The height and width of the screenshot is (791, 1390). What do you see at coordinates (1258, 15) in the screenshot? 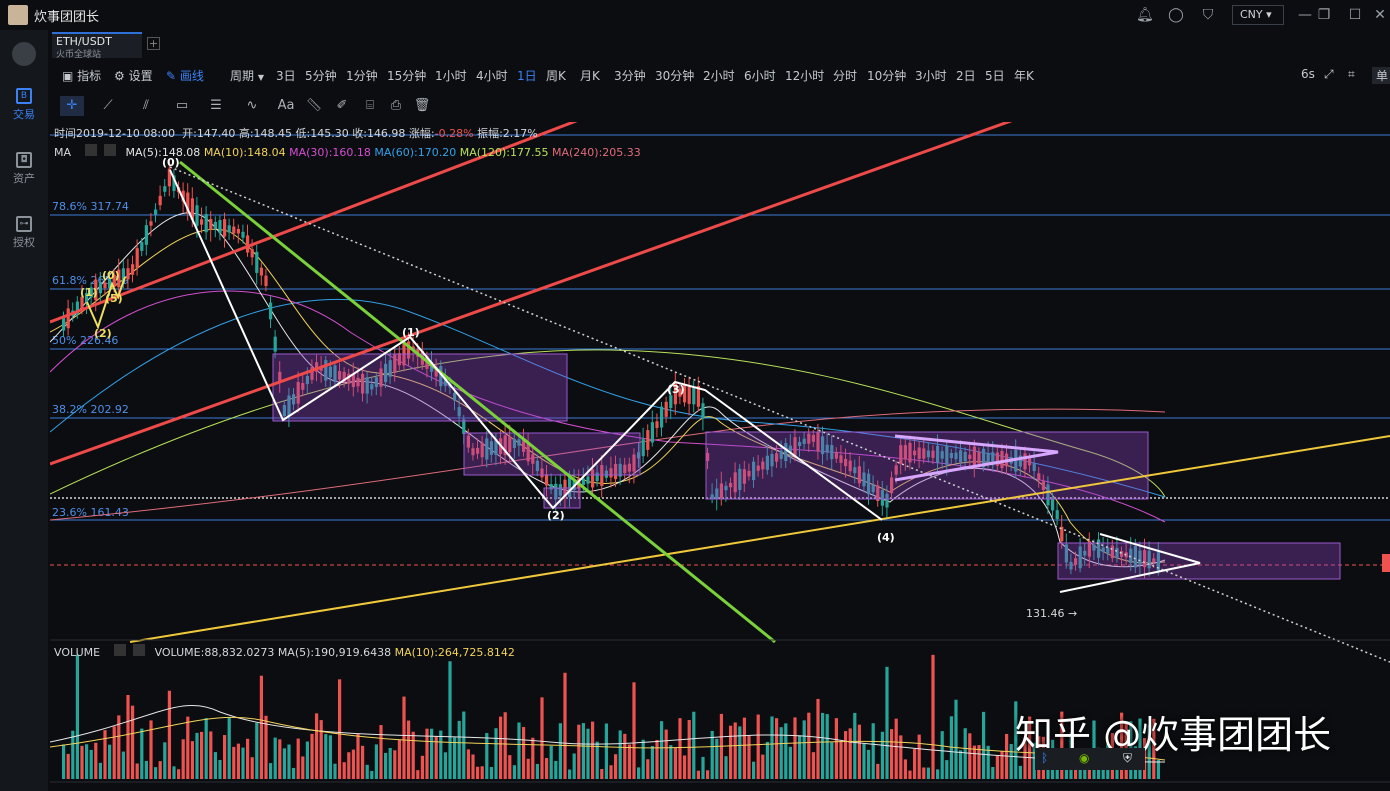
I see `currency-select: CNY ▾` at bounding box center [1258, 15].